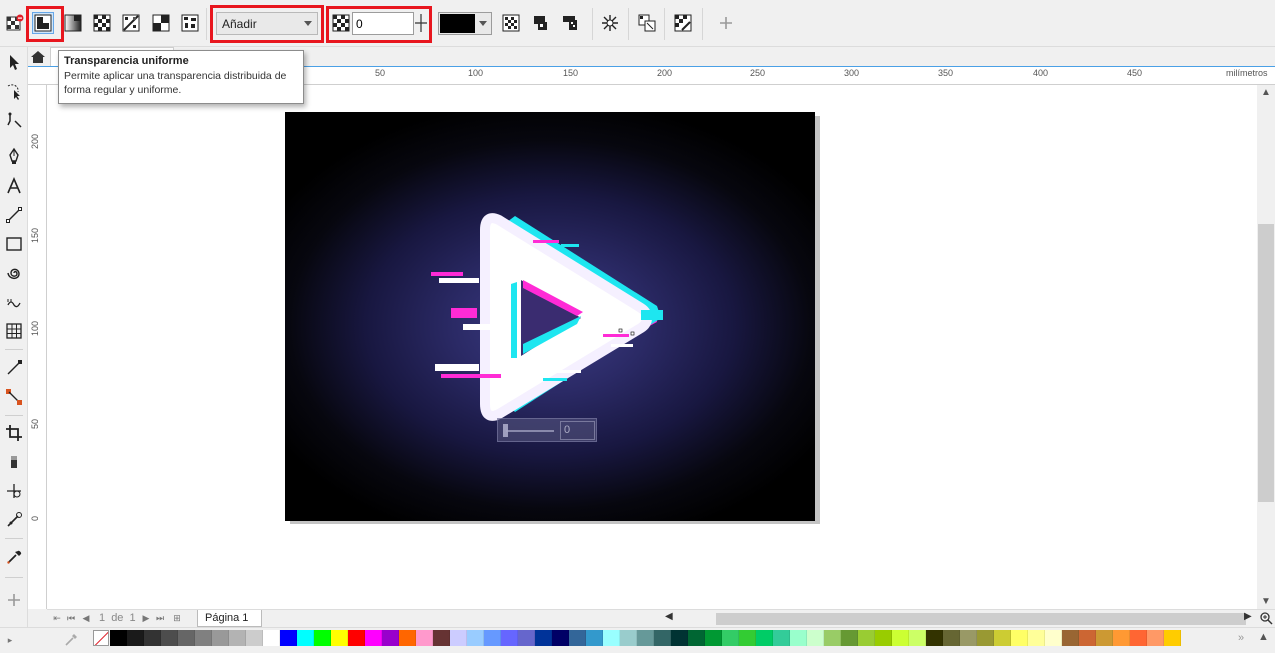 This screenshot has height=653, width=1275. I want to click on freeze-transparency-icon, so click(610, 23).